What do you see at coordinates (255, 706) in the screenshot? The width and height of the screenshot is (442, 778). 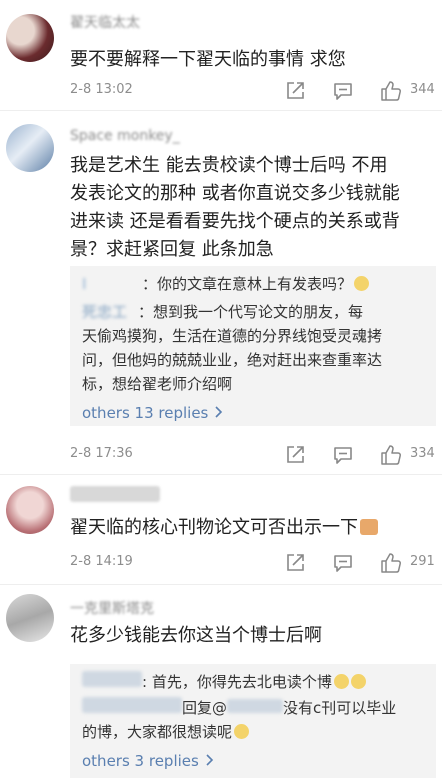 I see `mention-name` at bounding box center [255, 706].